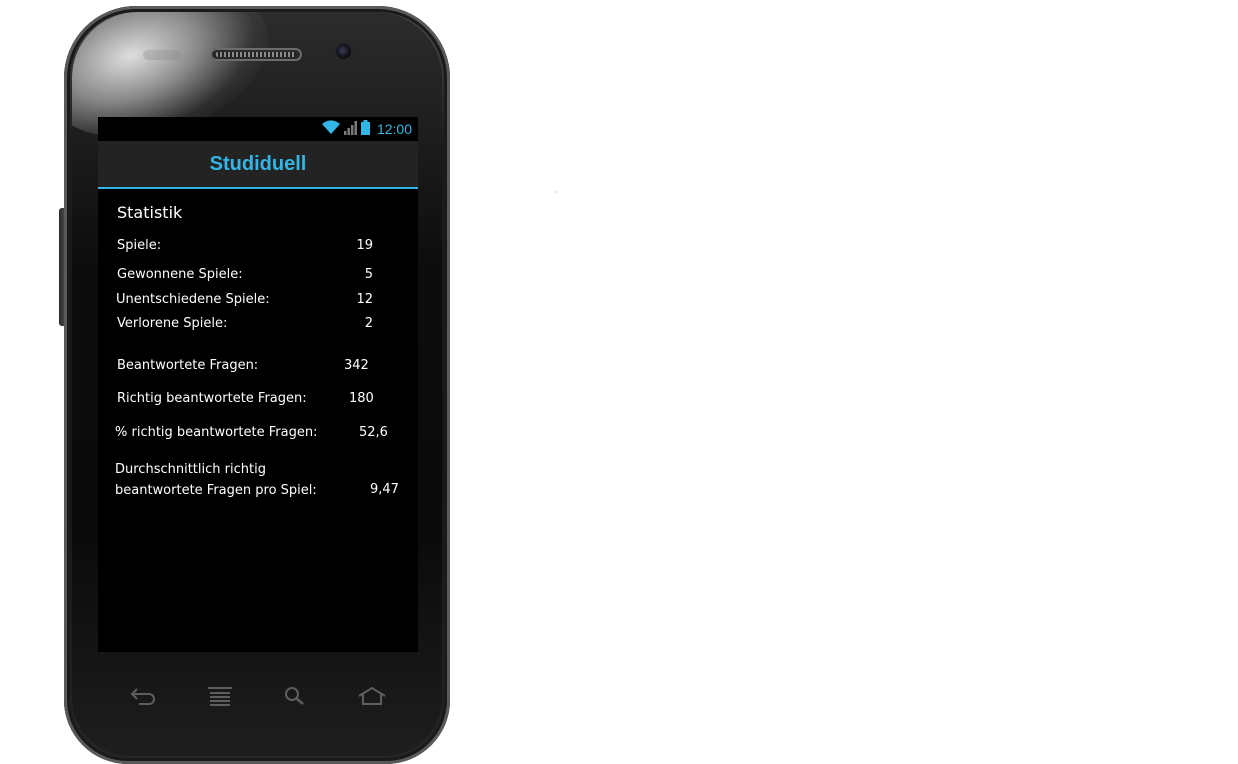  I want to click on lost-games-value: 2, so click(368, 323).